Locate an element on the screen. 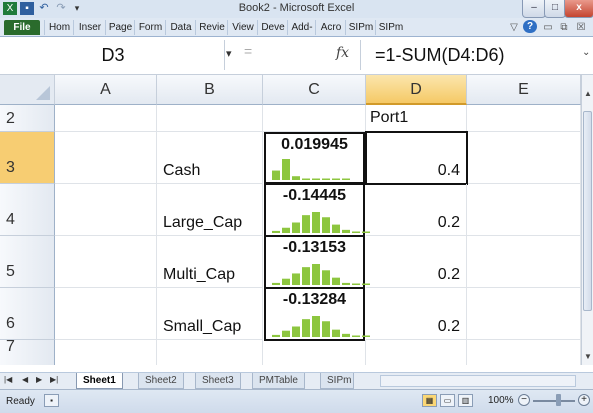 The width and height of the screenshot is (593, 413). tab-home: Hom is located at coordinates (59, 27).